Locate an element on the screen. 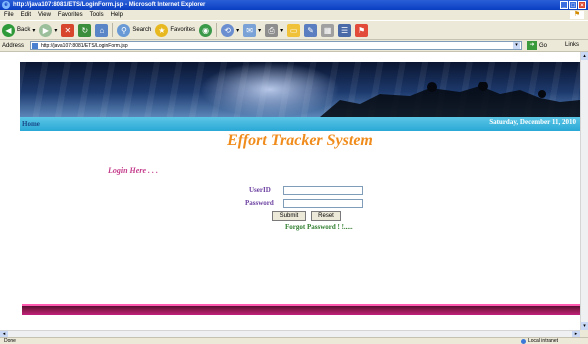 Image resolution: width=588 pixels, height=344 pixels. globe-icon is located at coordinates (523, 341).